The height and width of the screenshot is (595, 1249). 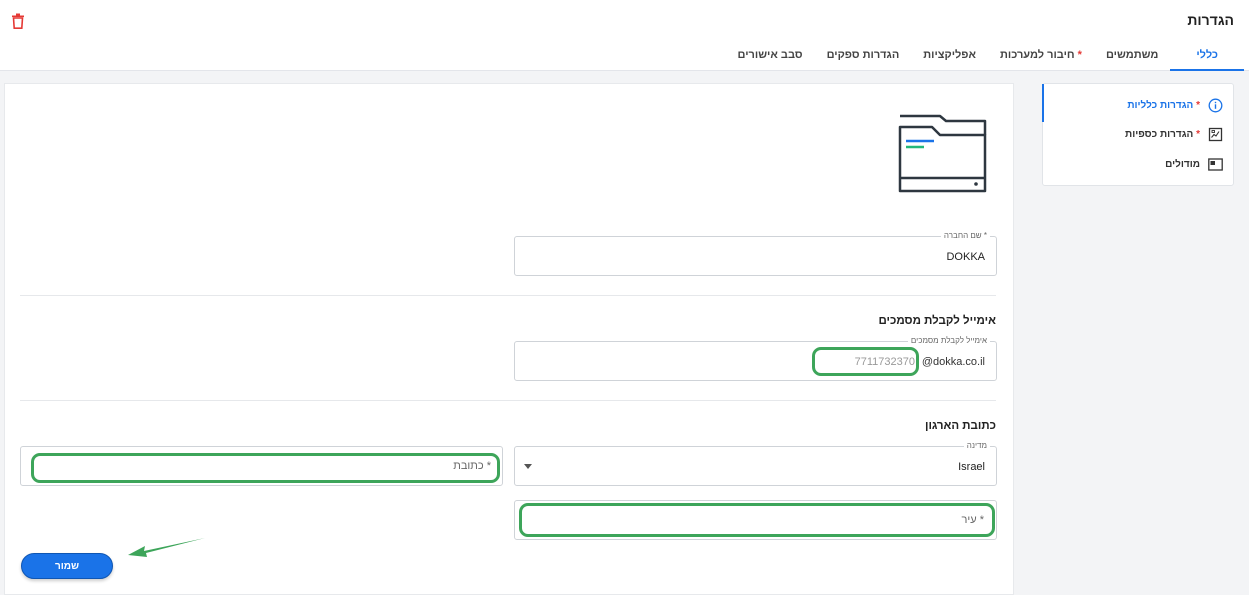 What do you see at coordinates (1207, 56) in the screenshot?
I see `tab-general: כללי` at bounding box center [1207, 56].